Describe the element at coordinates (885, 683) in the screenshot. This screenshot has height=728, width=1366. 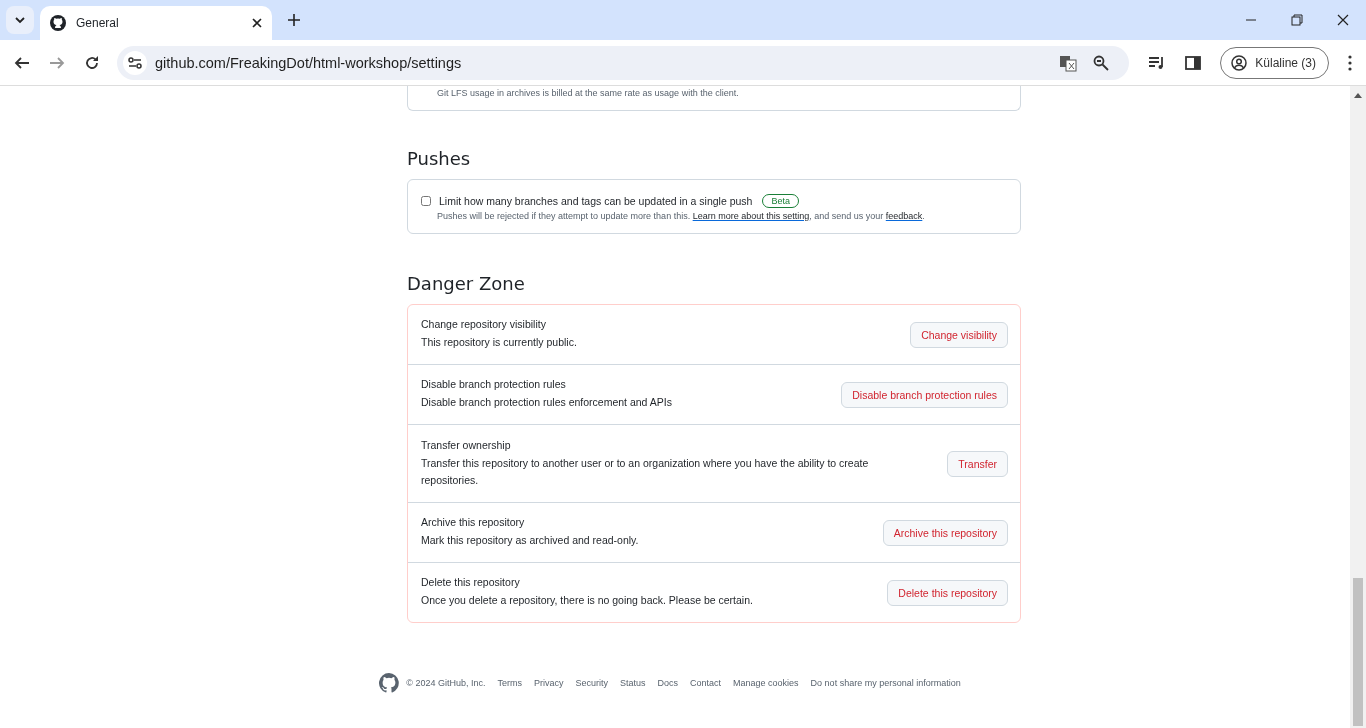
I see `footer-link: Do not share my personal information` at that location.